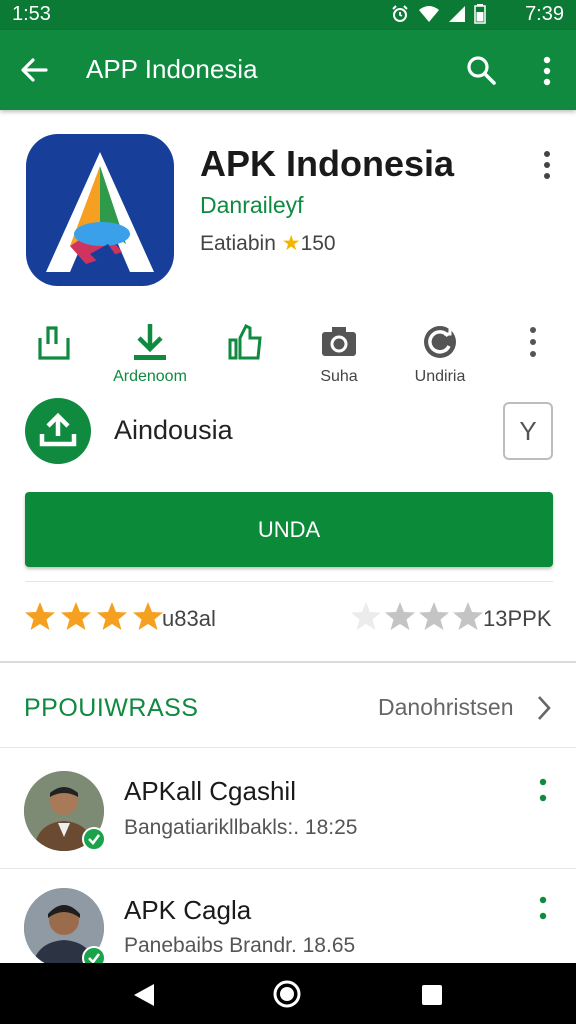 This screenshot has width=576, height=1024. What do you see at coordinates (240, 945) in the screenshot?
I see `review-meta: Panebaibs Brandr. 18.65` at bounding box center [240, 945].